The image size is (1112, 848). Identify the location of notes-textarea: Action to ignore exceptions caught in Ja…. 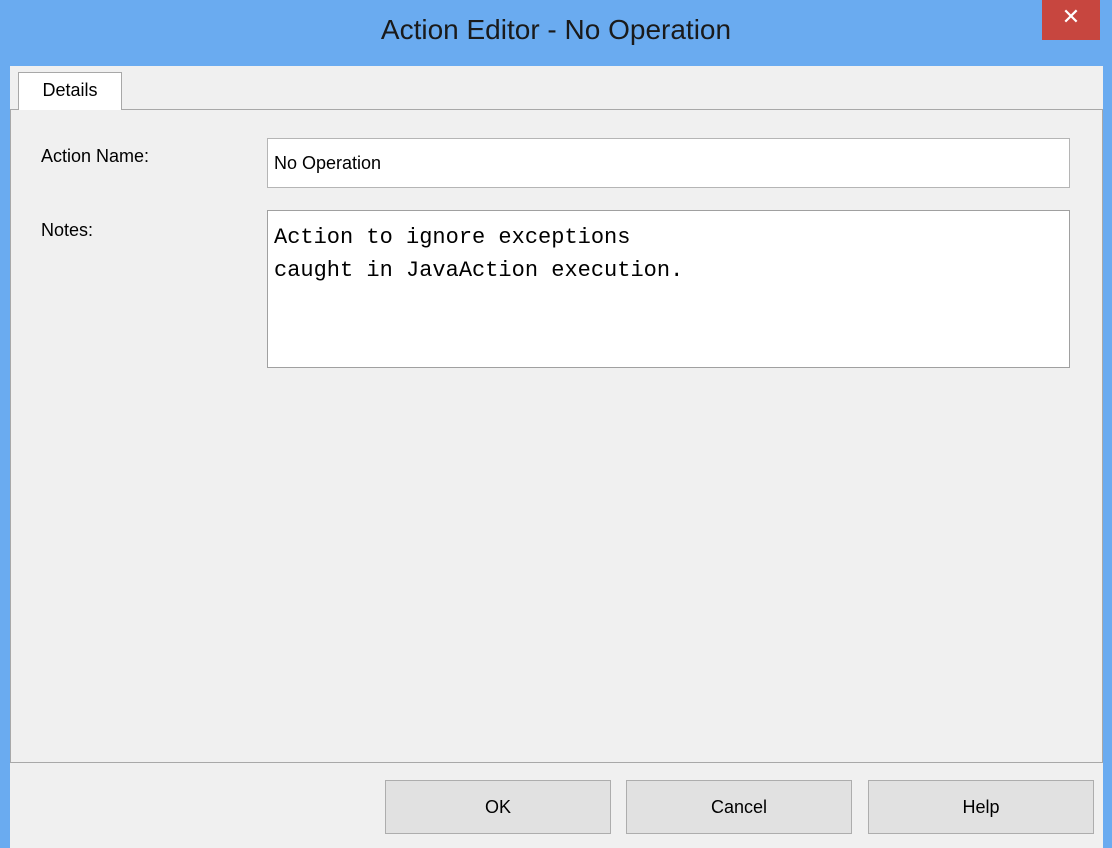
(668, 289).